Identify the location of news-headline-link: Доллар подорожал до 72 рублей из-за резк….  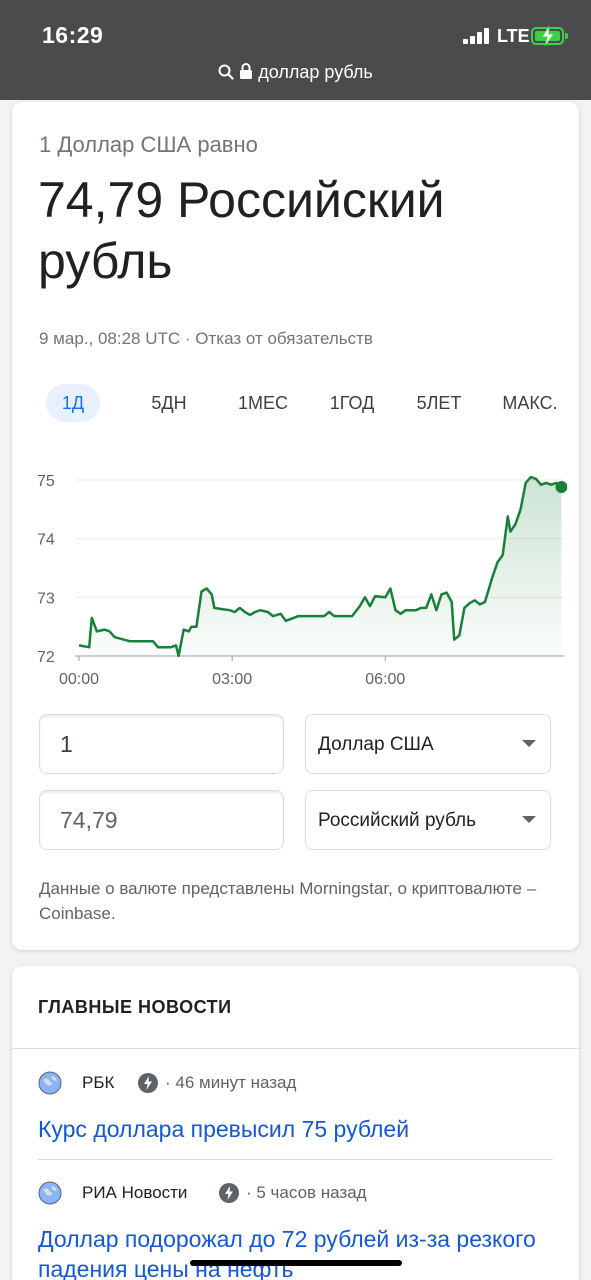
(298, 1252).